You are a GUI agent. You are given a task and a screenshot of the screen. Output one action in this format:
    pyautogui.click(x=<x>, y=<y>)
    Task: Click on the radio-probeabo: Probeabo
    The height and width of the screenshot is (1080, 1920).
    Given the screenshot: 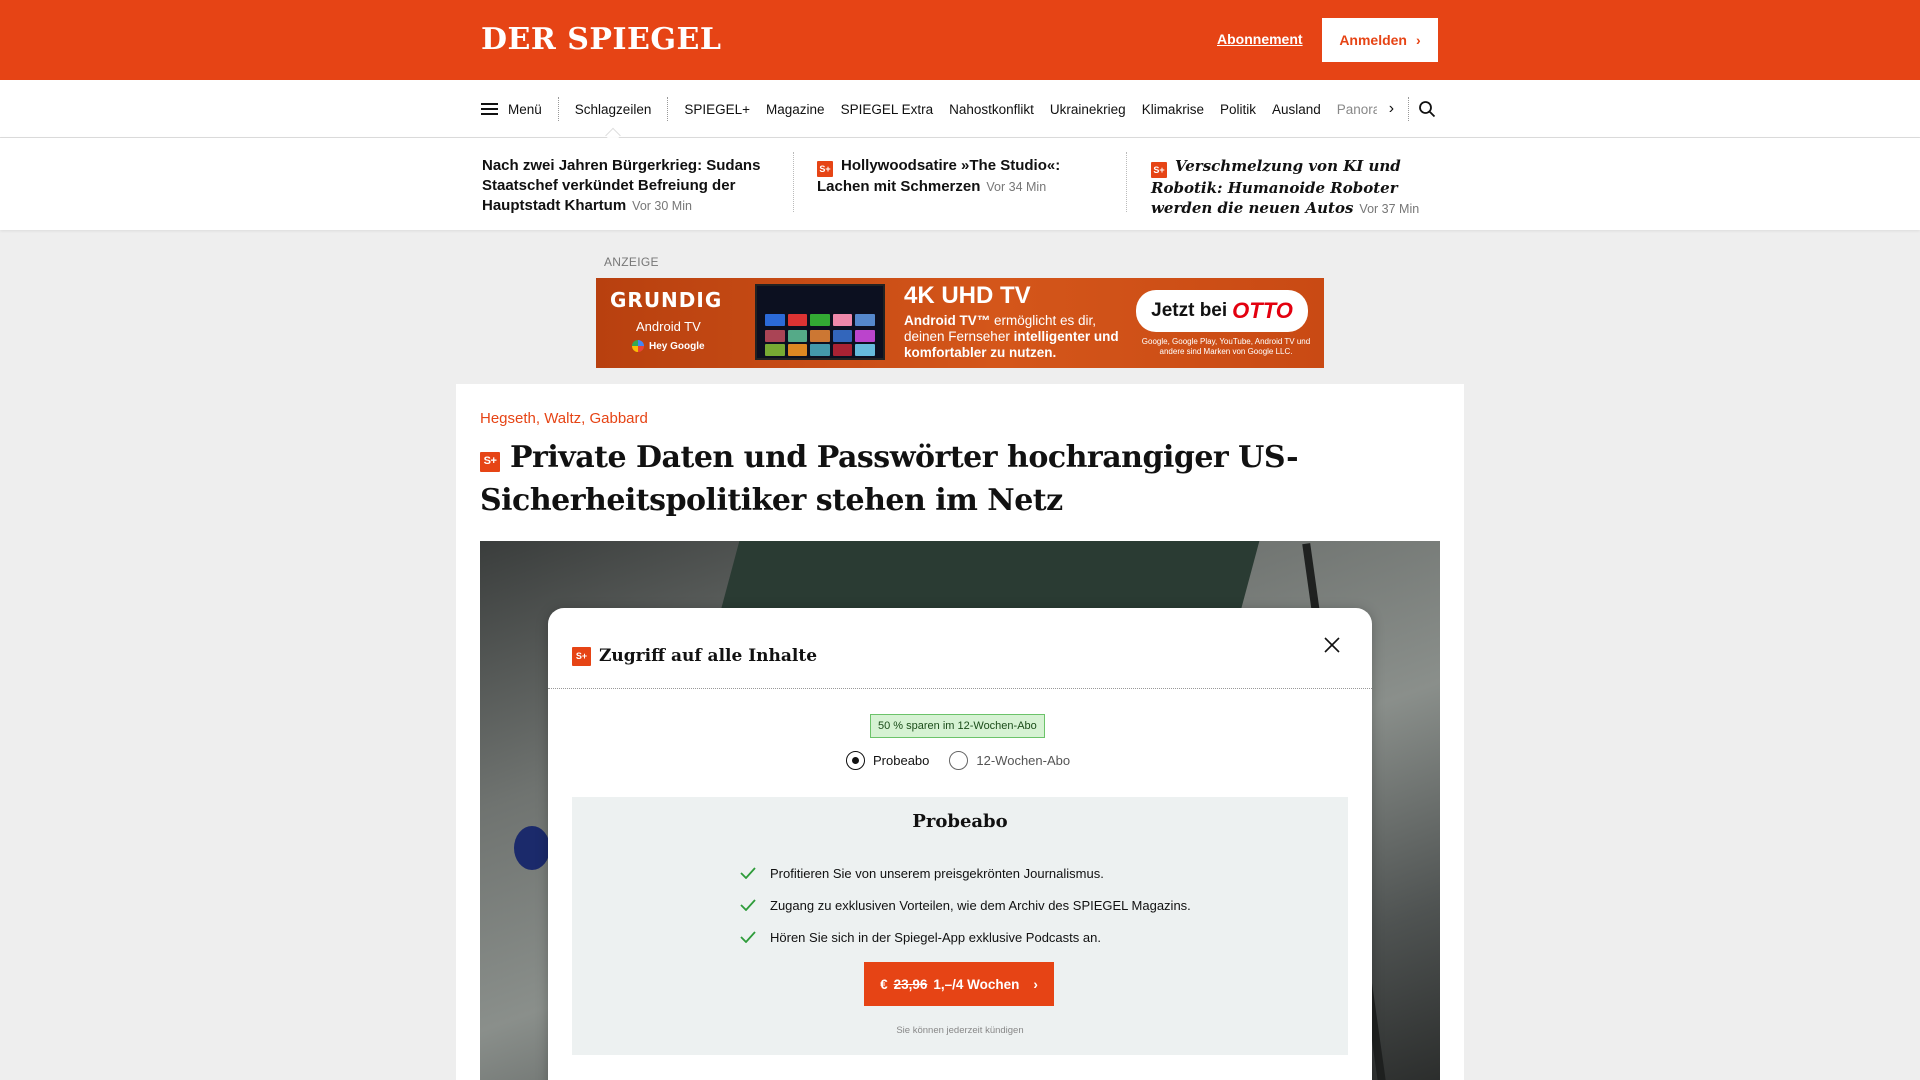 What is the action you would take?
    pyautogui.click(x=887, y=760)
    